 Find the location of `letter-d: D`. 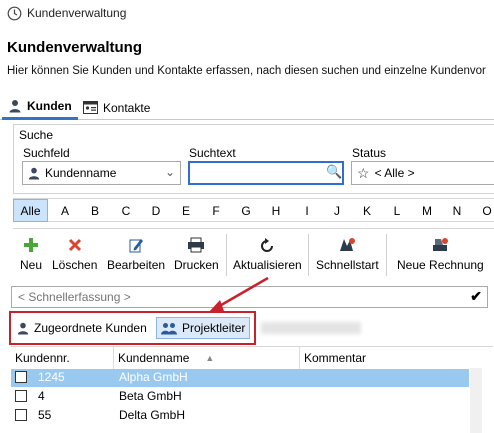

letter-d: D is located at coordinates (156, 210).